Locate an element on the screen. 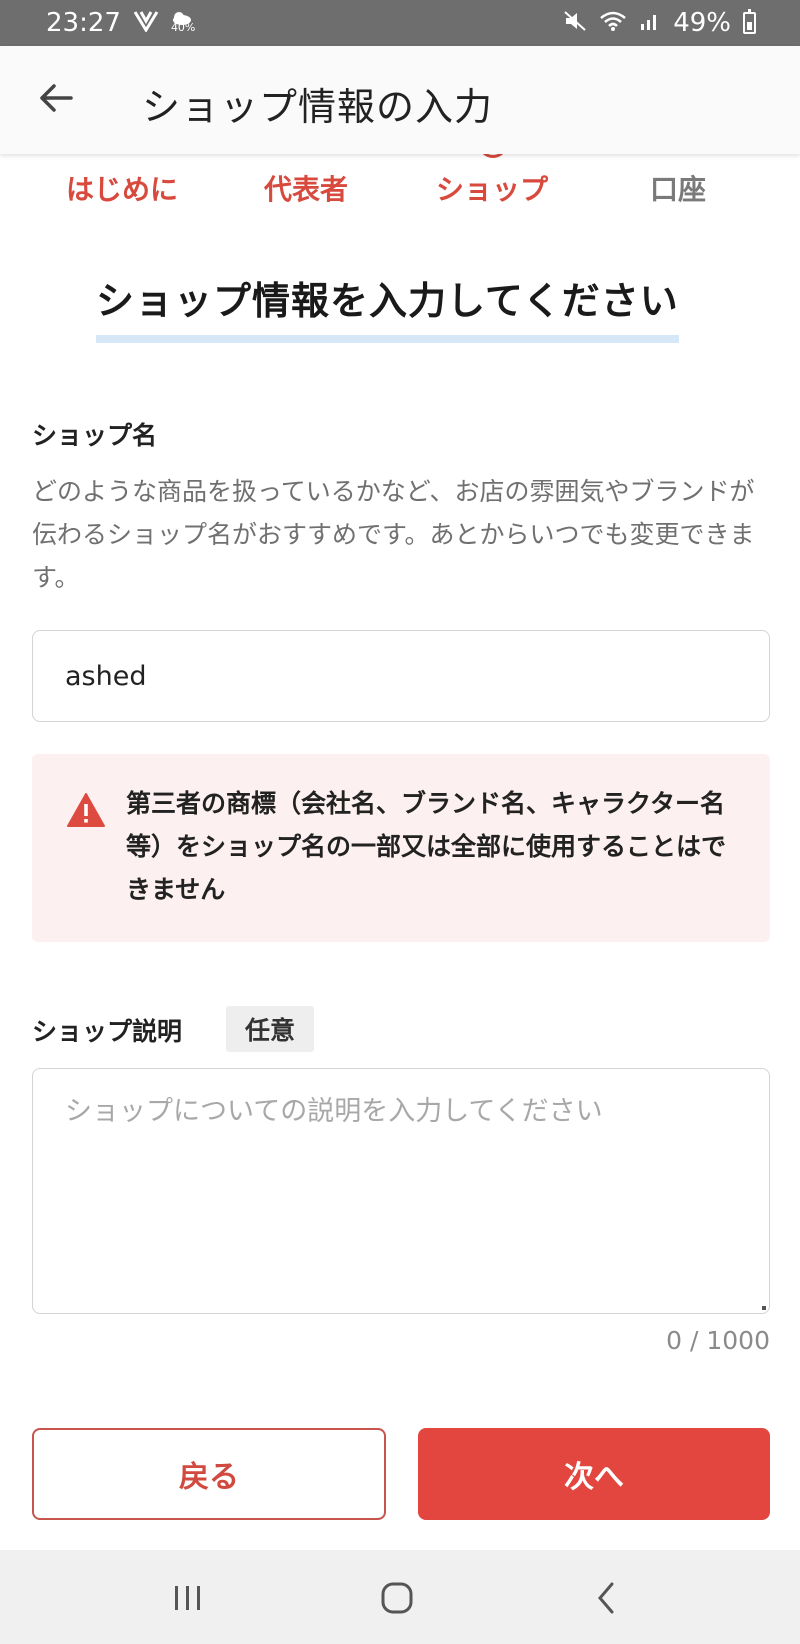  shop-description-textarea: ショップについての説明を入力してください is located at coordinates (401, 1191).